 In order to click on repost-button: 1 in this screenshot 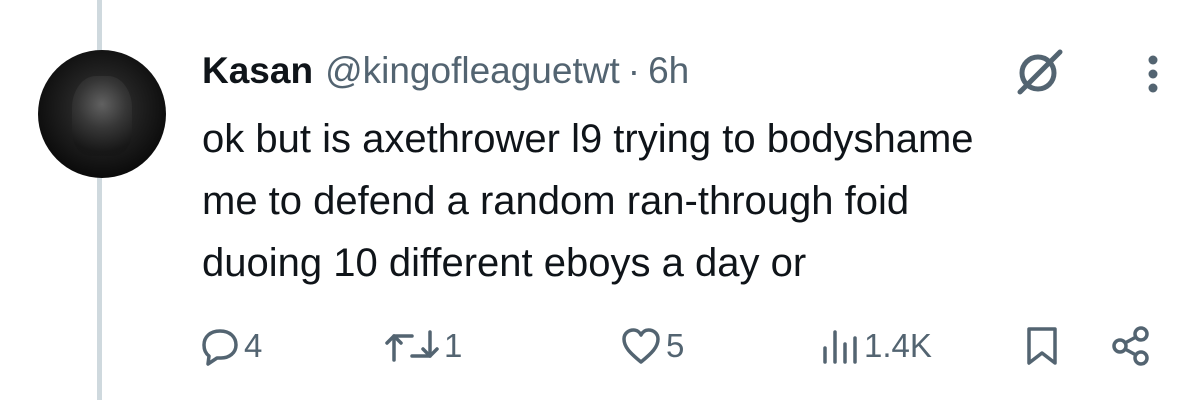, I will do `click(423, 346)`.